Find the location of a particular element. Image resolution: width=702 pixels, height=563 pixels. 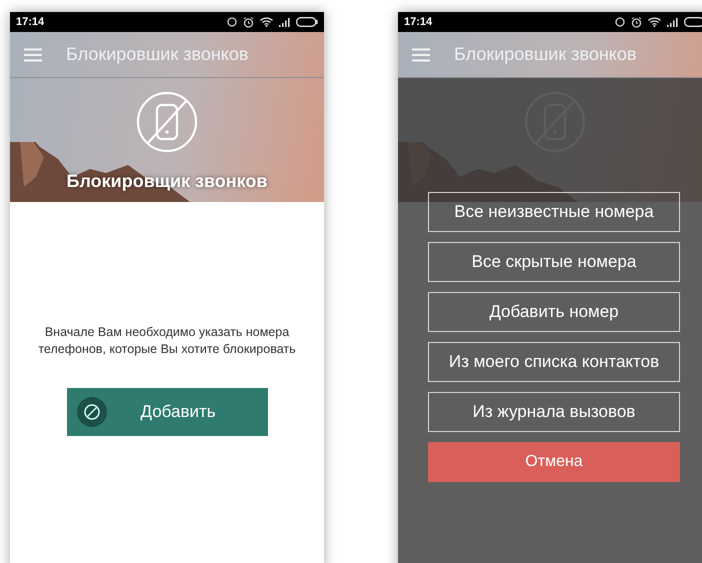

option-button: Добавить номер is located at coordinates (554, 312).